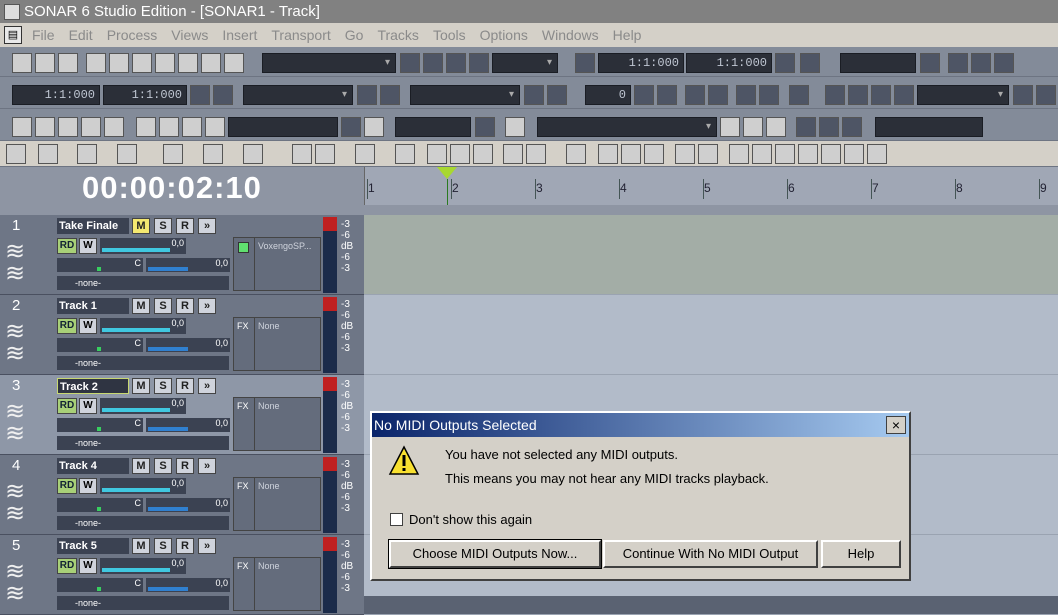  What do you see at coordinates (93, 466) in the screenshot?
I see `track-name: Track 4` at bounding box center [93, 466].